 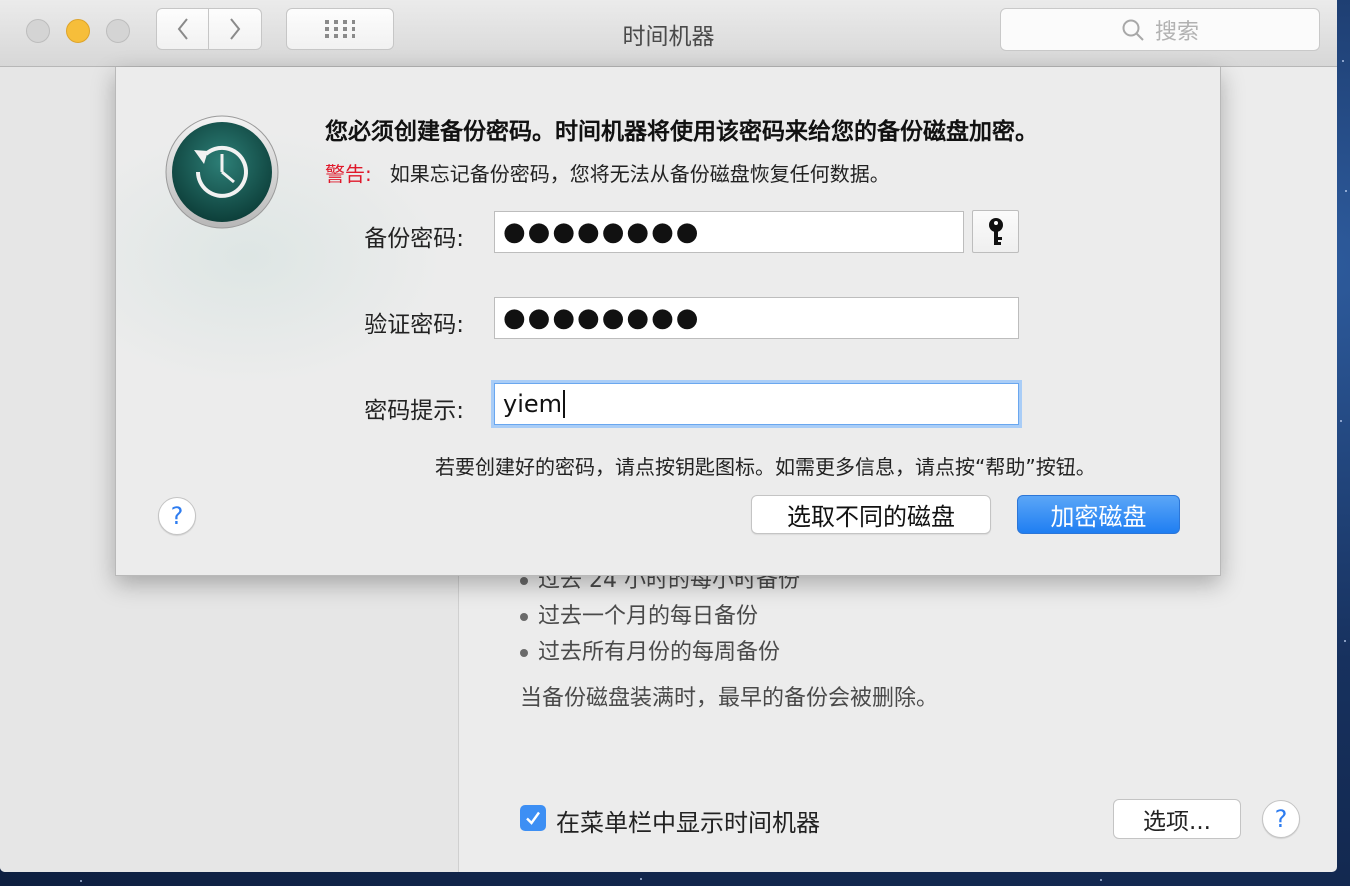 I want to click on list-item: 过去一个月的每日备份, so click(x=639, y=614).